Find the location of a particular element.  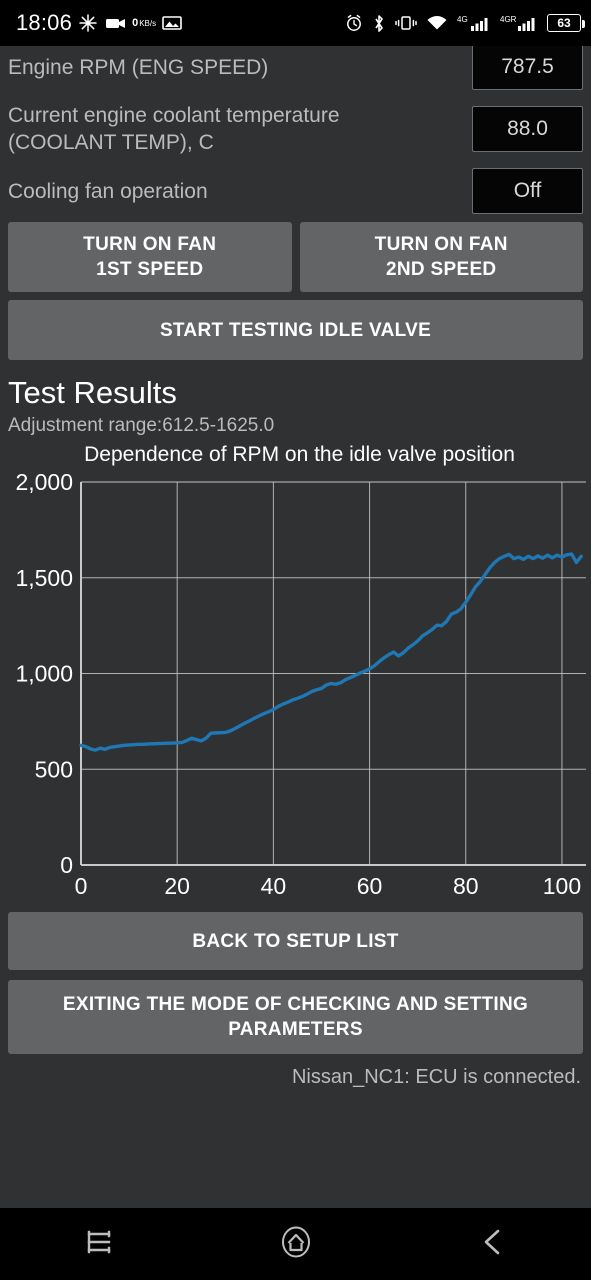

start-test-label: START TESTING IDLE VALVE is located at coordinates (295, 330).